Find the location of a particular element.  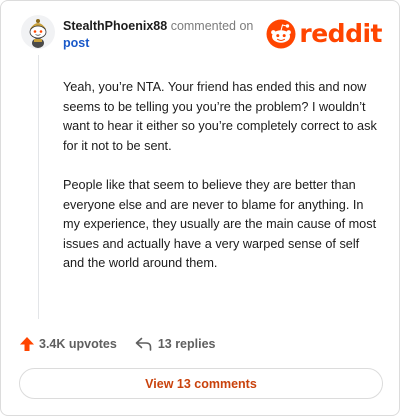

snoo-avatar-icon is located at coordinates (38, 32).